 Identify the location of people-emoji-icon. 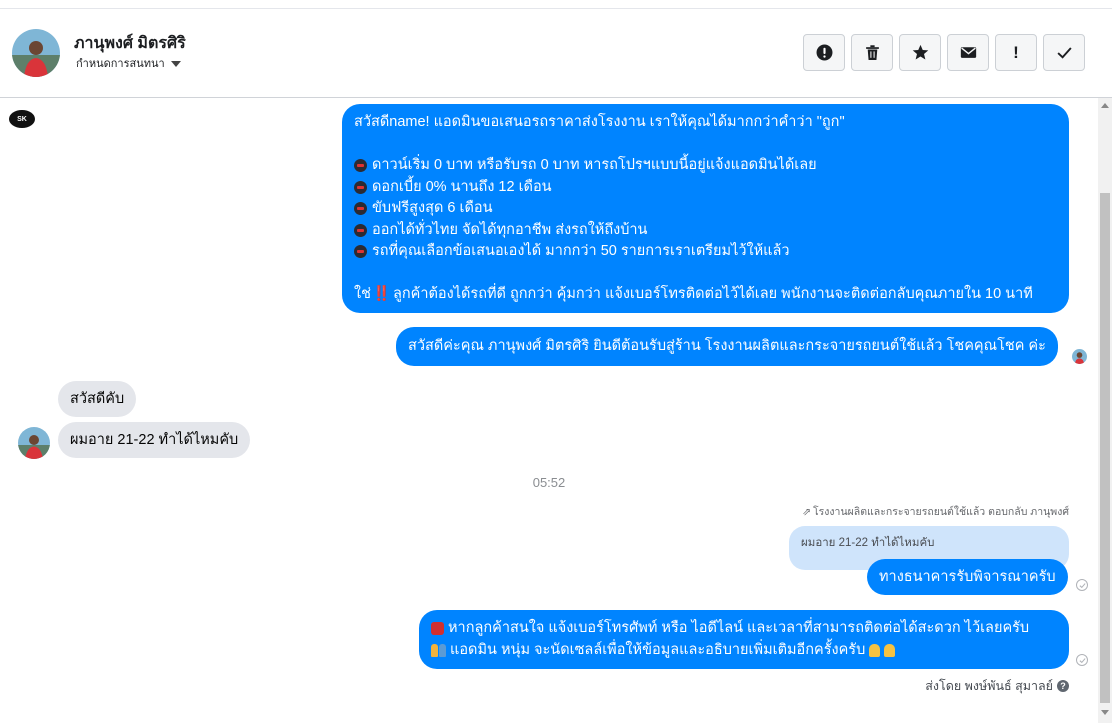
(439, 650).